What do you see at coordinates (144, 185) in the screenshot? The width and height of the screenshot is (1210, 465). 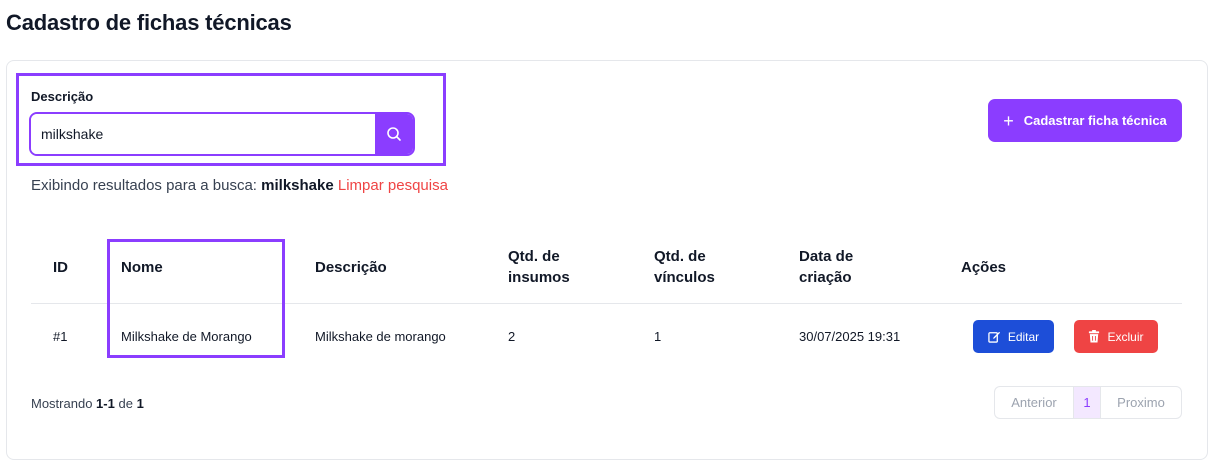 I see `results-prefix: Exibindo resultados para a busca:` at bounding box center [144, 185].